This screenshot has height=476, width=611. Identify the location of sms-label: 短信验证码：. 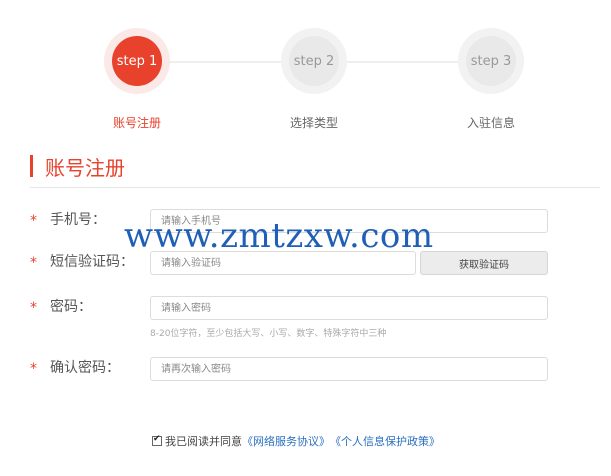
(92, 262).